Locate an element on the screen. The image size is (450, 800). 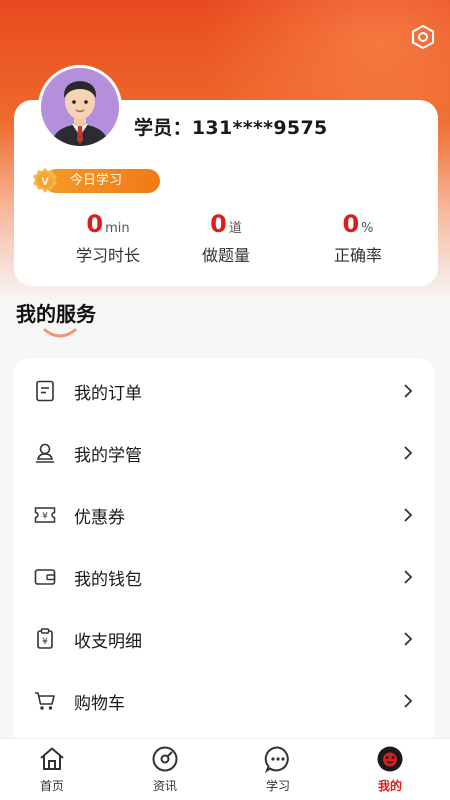
service-item-bill-detail: ¥ 收支明细 is located at coordinates (224, 639).